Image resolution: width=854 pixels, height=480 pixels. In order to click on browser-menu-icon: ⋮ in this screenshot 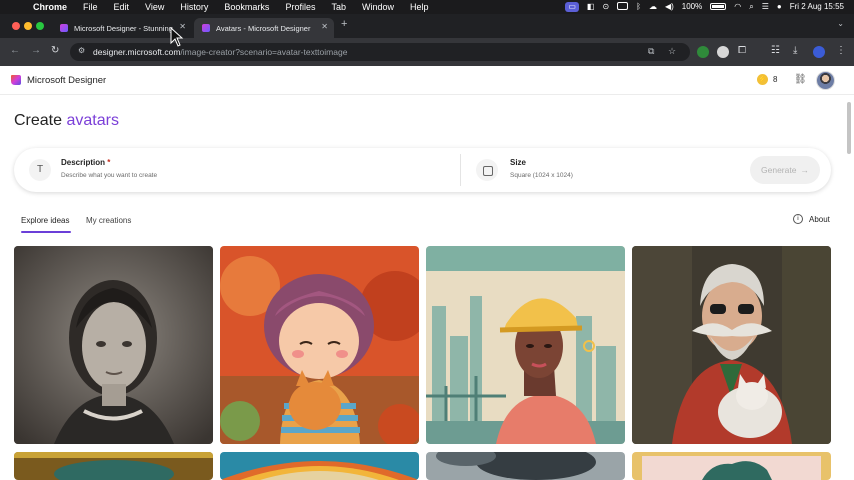, I will do `click(841, 50)`.